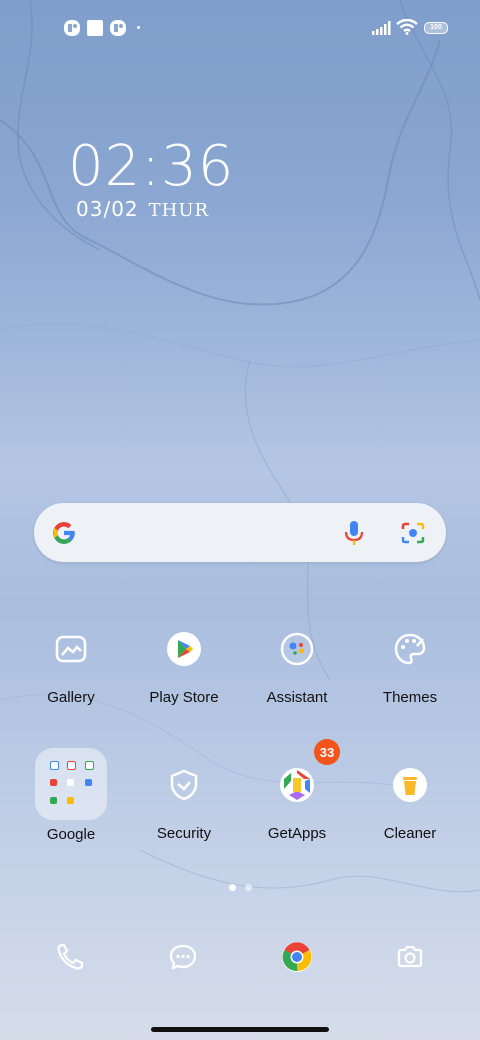  Describe the element at coordinates (88, 782) in the screenshot. I see `meet-mini-icon` at that location.